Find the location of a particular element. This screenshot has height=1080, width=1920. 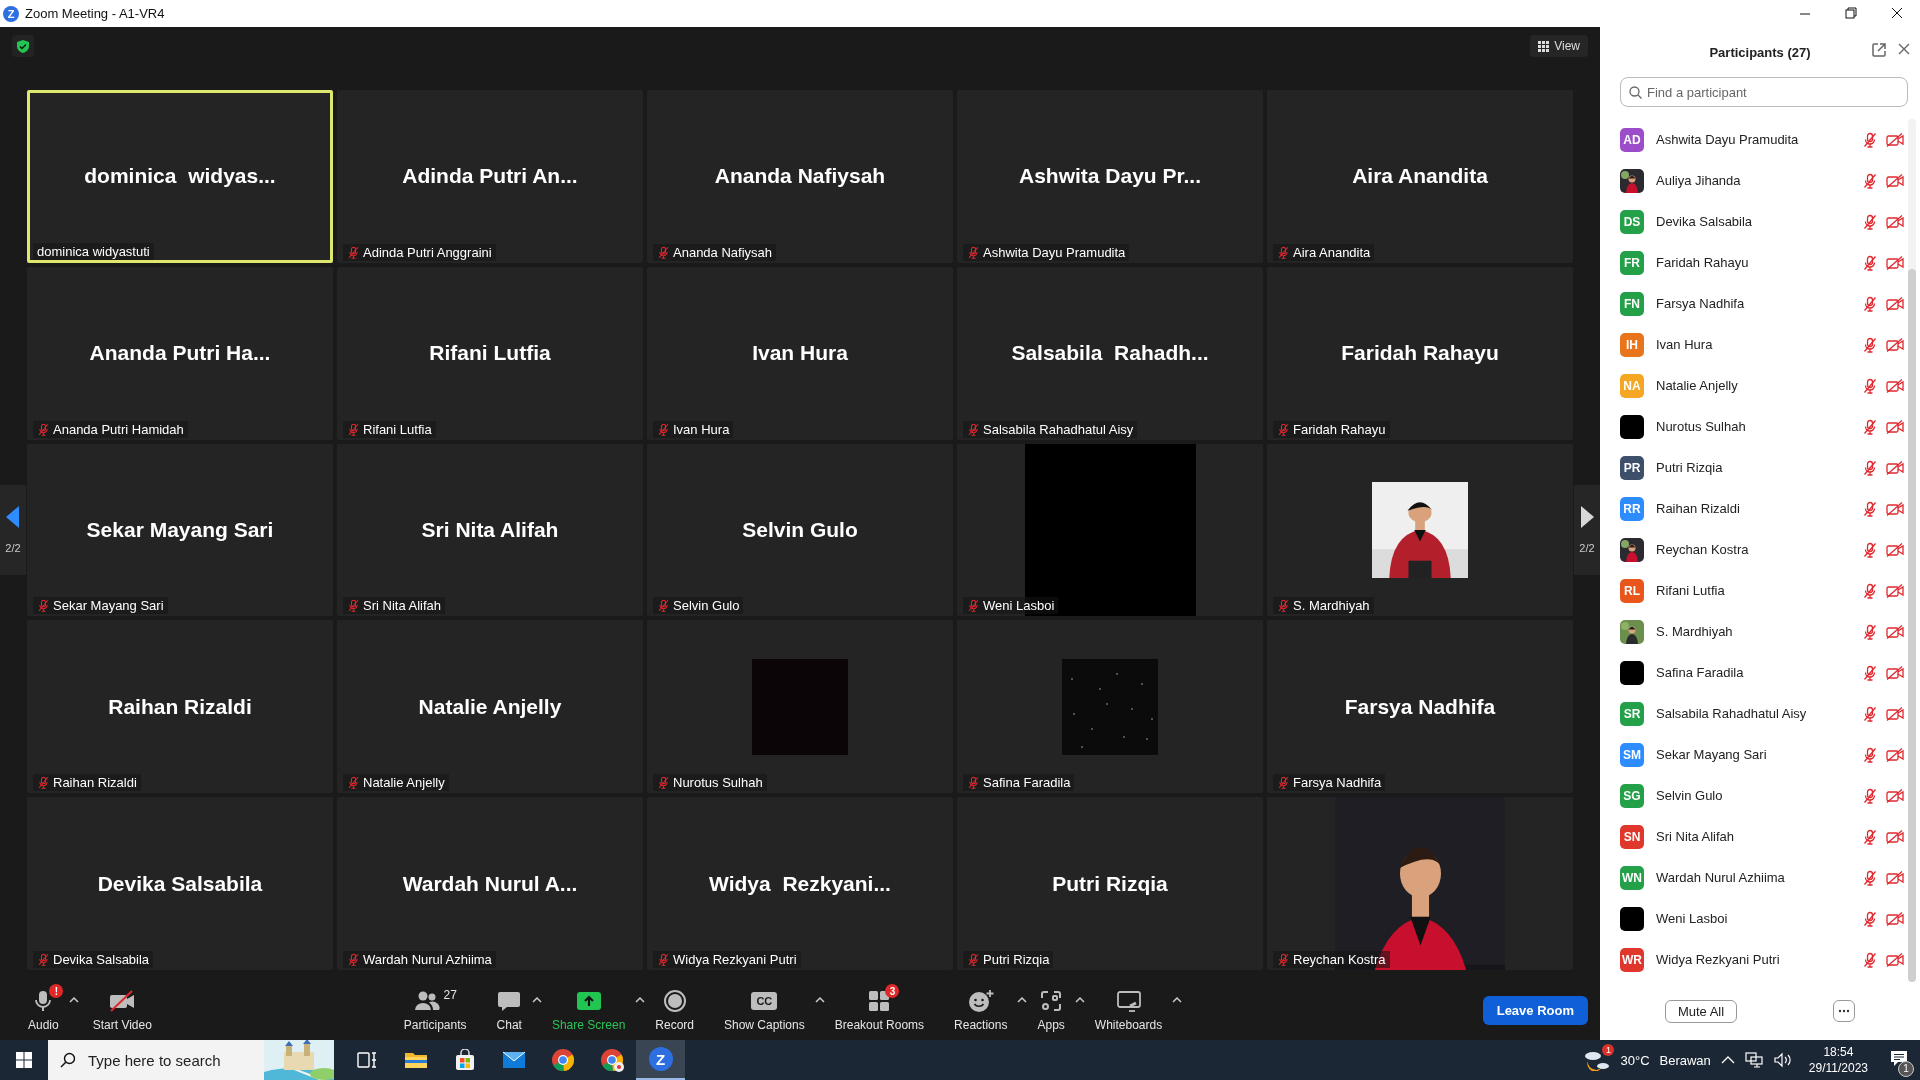

participant-display-name: Ananda Nafiysah is located at coordinates (800, 176).